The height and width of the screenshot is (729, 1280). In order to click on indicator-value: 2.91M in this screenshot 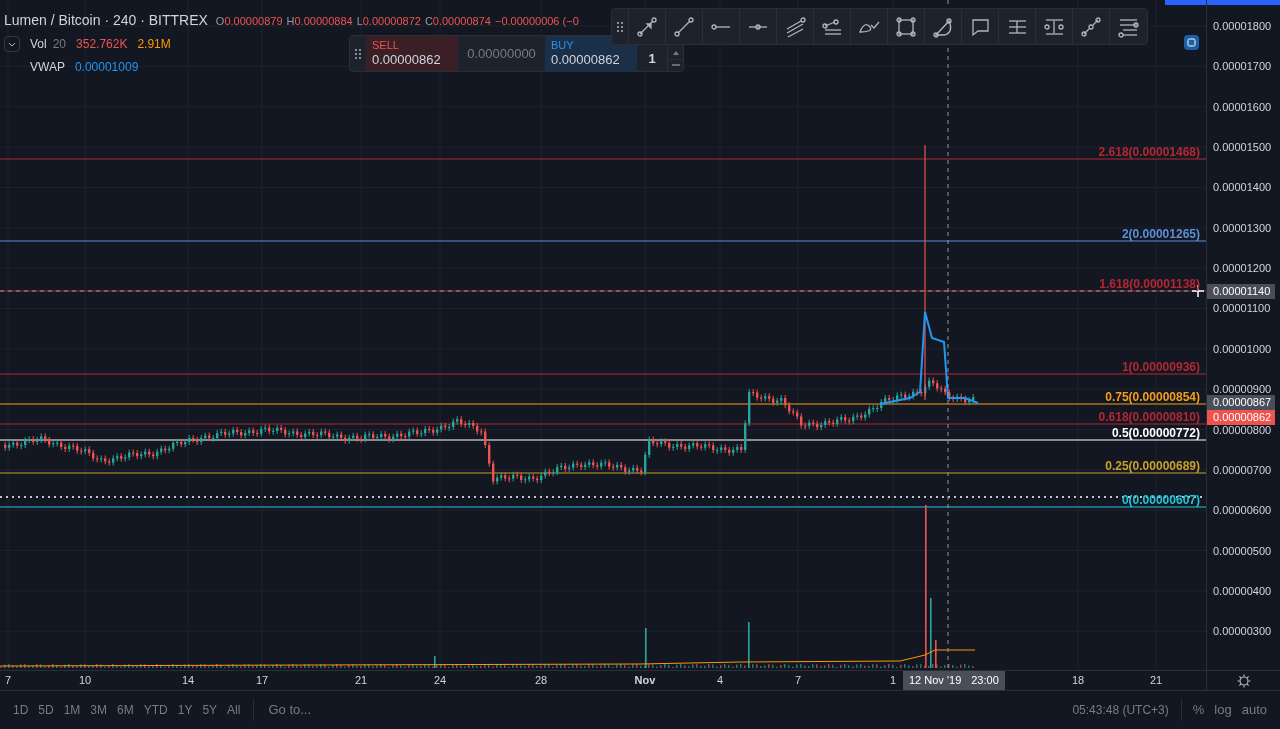, I will do `click(154, 44)`.